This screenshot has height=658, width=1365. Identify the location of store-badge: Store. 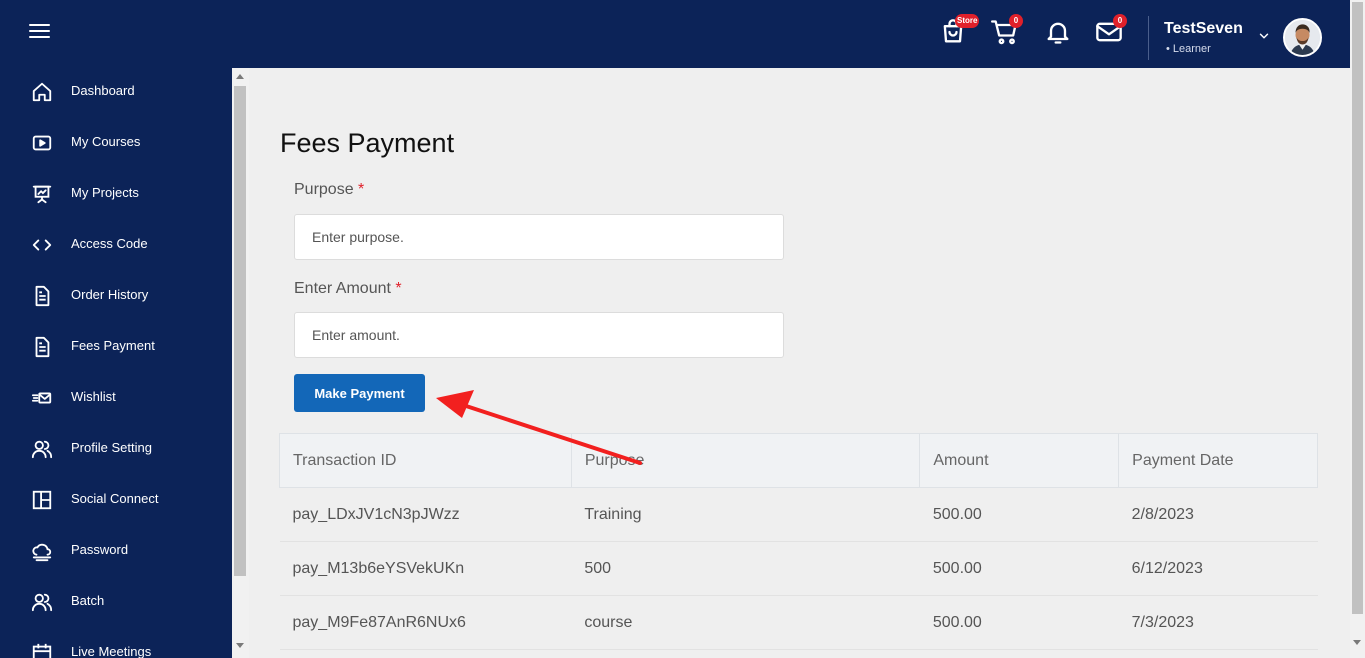
(967, 21).